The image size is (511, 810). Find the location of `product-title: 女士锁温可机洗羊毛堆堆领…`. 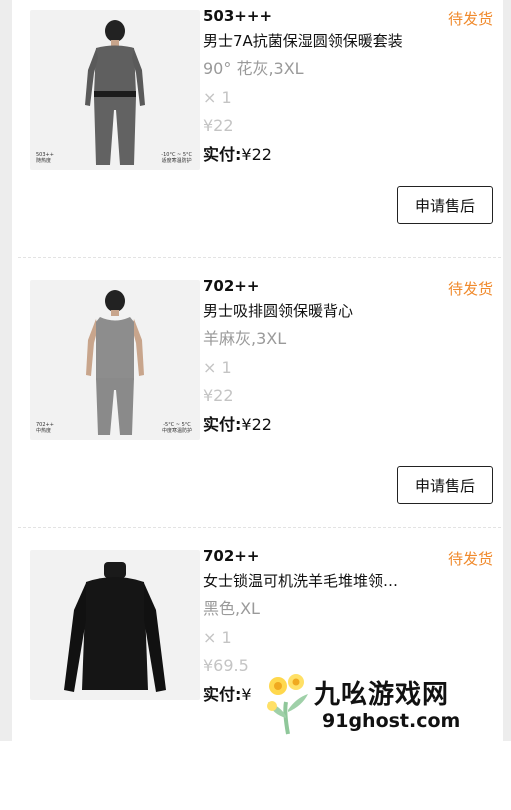

product-title: 女士锁温可机洗羊毛堆堆领… is located at coordinates (320, 581).